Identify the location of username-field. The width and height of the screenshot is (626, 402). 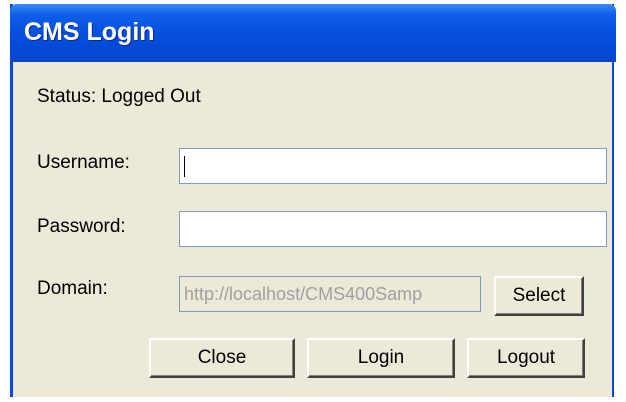
(393, 166).